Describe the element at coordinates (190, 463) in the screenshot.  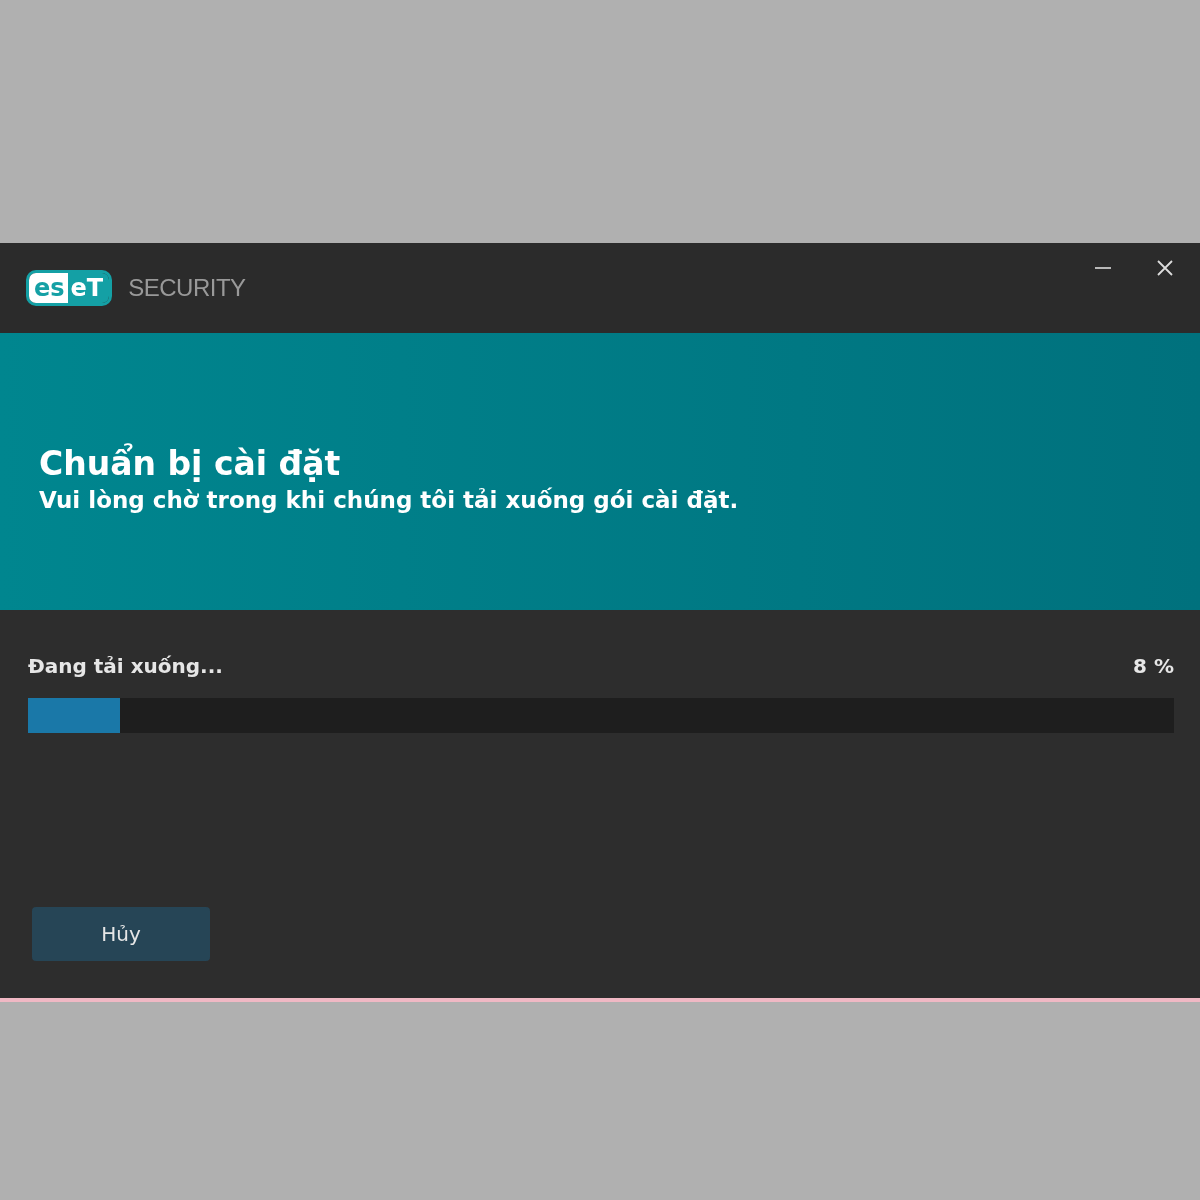
I see `banner-title: Chuẩn bị cài đặt` at that location.